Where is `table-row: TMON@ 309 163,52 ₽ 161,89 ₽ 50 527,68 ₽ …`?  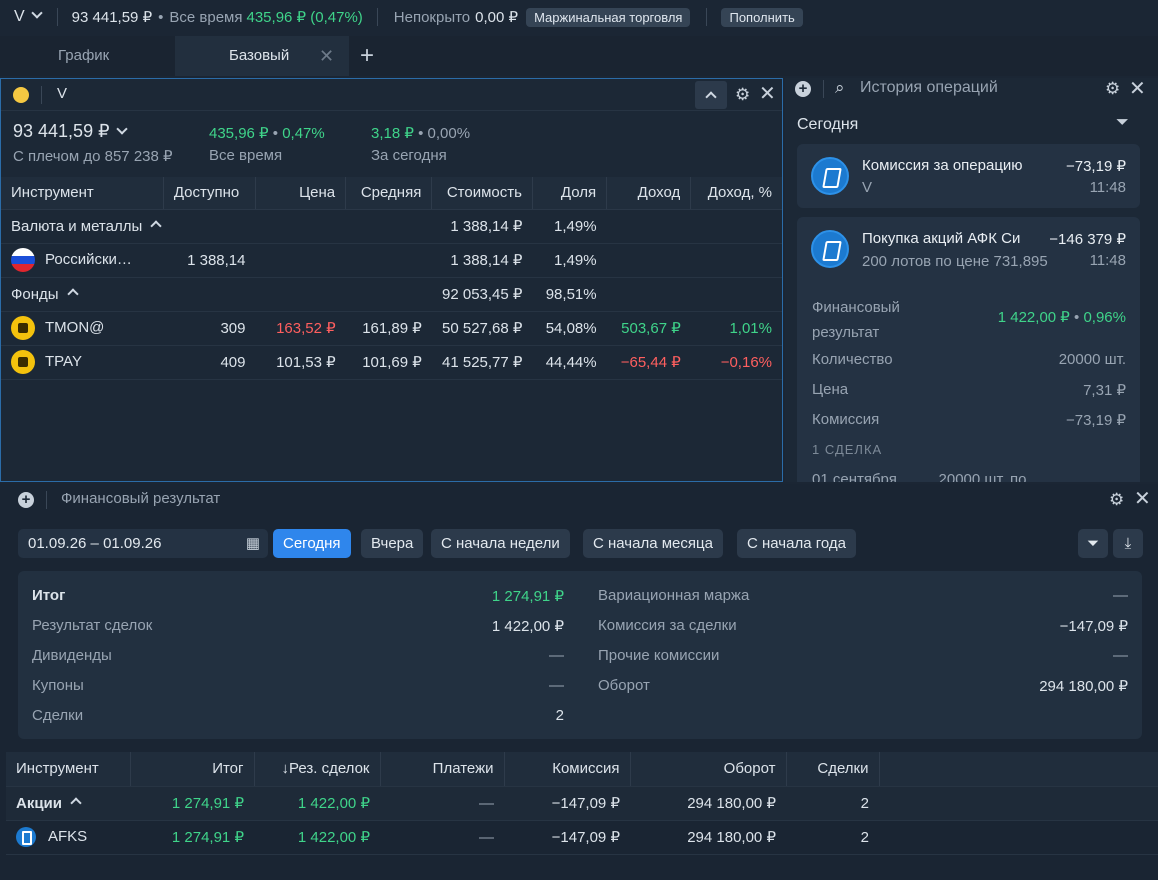
table-row: TMON@ 309 163,52 ₽ 161,89 ₽ 50 527,68 ₽ … is located at coordinates (391, 328).